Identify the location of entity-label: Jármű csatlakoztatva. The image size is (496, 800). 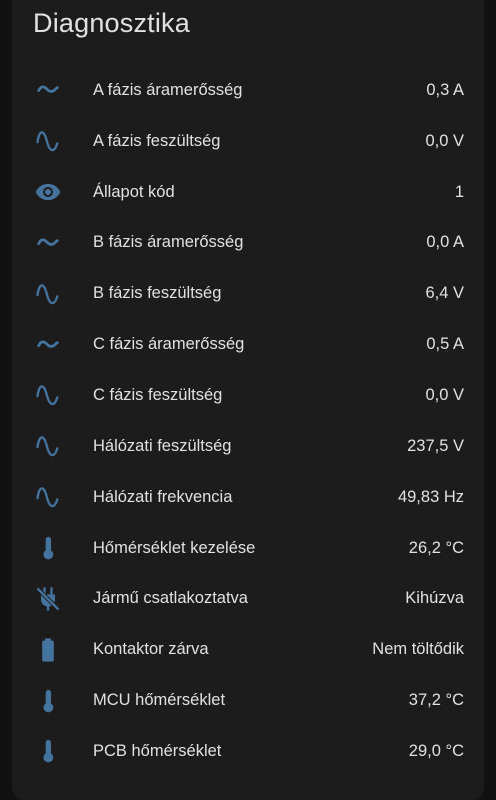
(170, 598).